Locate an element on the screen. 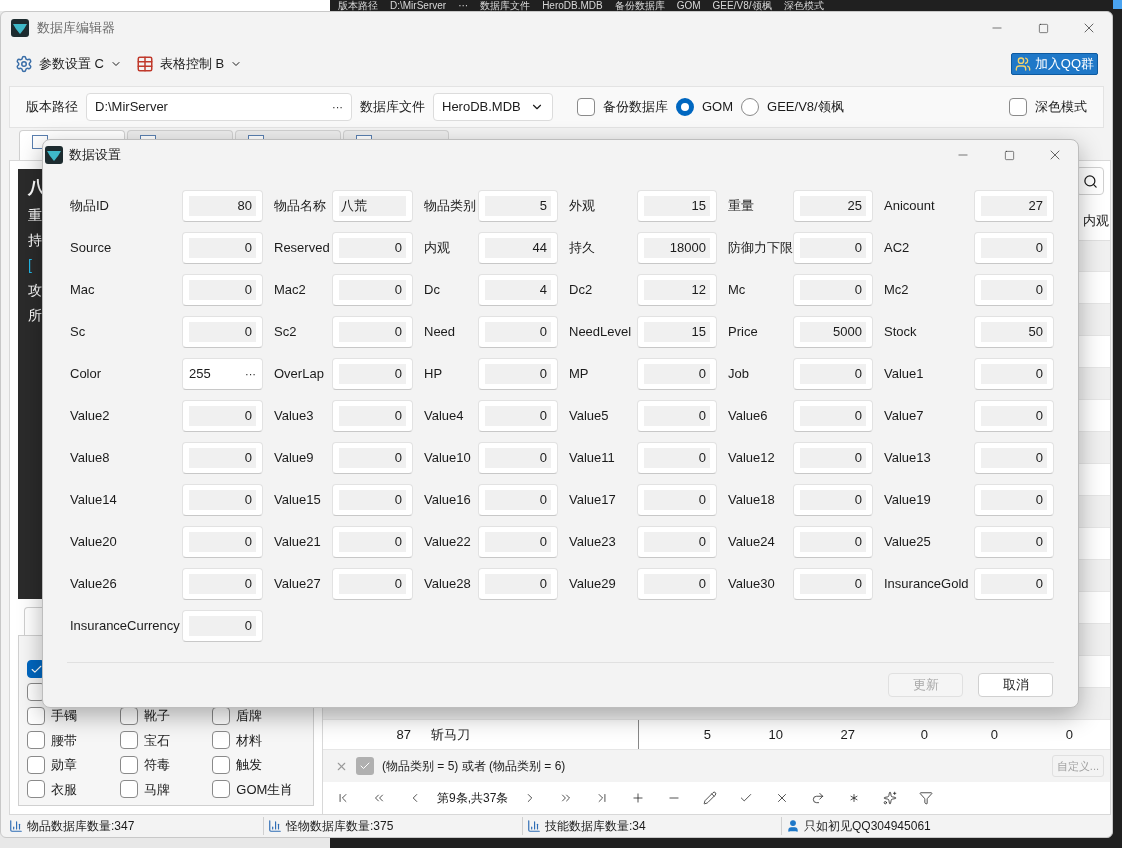 Image resolution: width=1122 pixels, height=848 pixels. field-label: NeedLevel is located at coordinates (600, 332).